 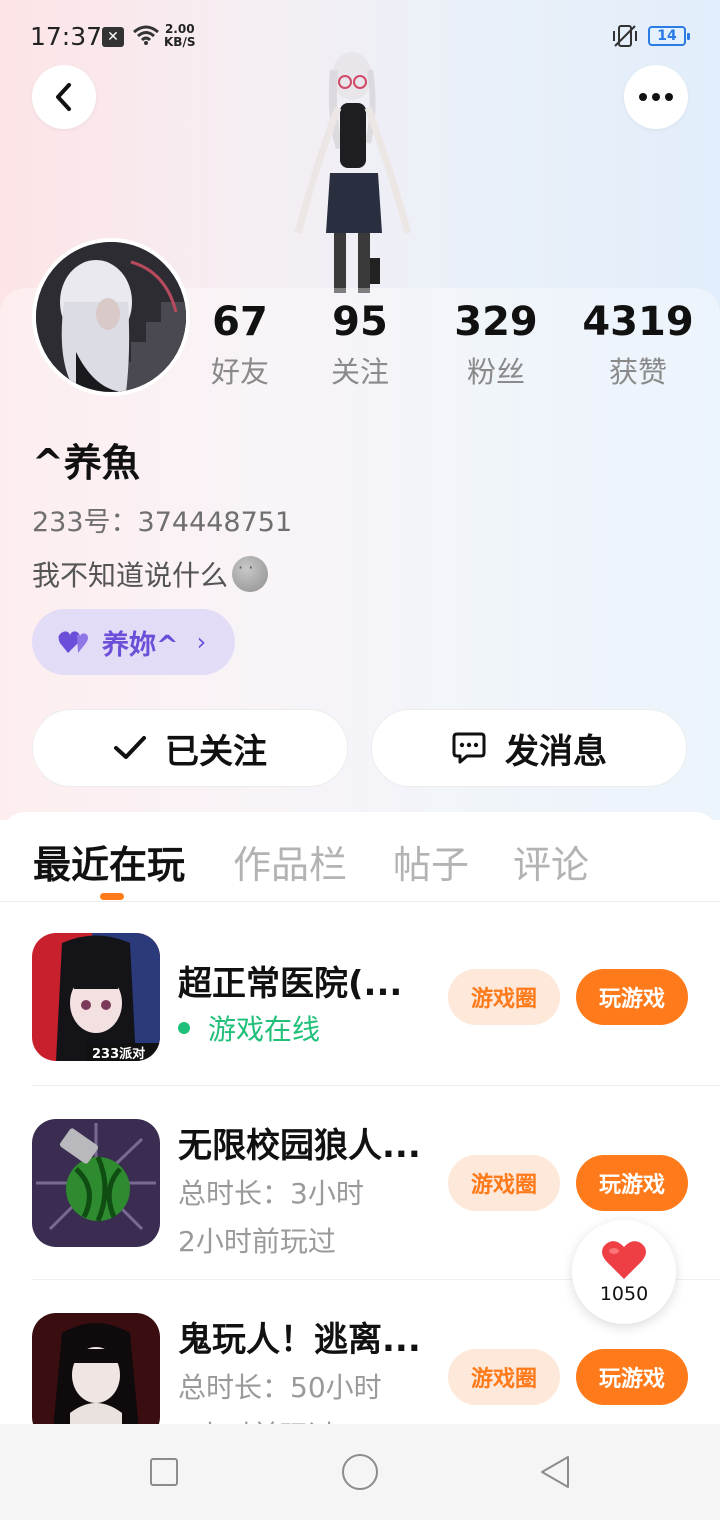 What do you see at coordinates (184, 1028) in the screenshot?
I see `online-dot-icon` at bounding box center [184, 1028].